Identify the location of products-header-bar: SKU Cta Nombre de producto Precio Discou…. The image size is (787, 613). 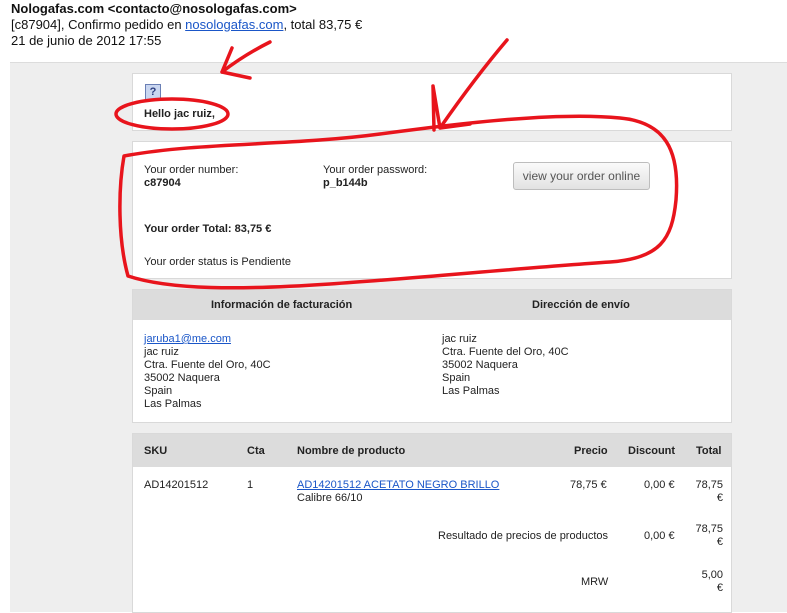
(432, 450).